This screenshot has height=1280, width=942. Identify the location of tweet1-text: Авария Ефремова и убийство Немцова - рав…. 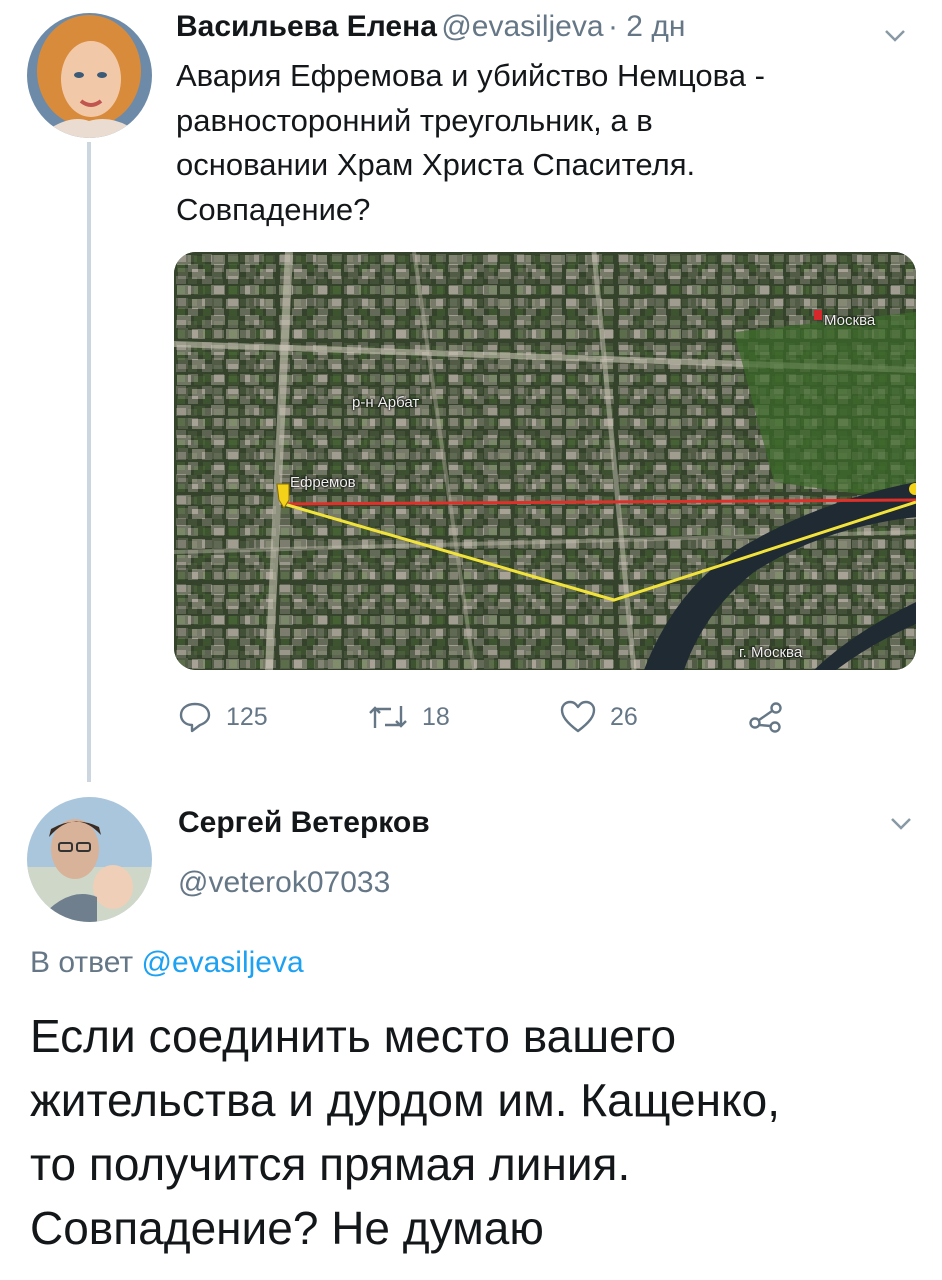
(536, 143).